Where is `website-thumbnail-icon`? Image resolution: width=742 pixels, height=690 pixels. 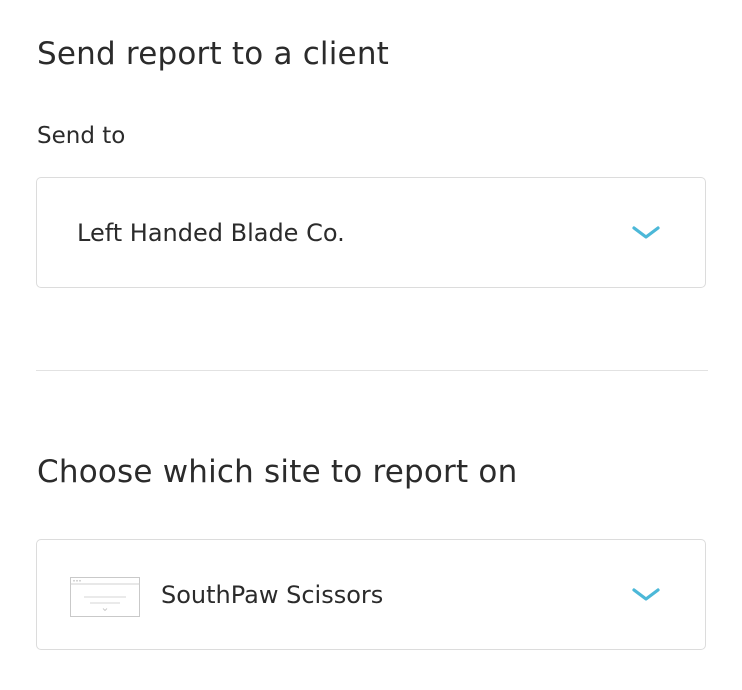
website-thumbnail-icon is located at coordinates (105, 597).